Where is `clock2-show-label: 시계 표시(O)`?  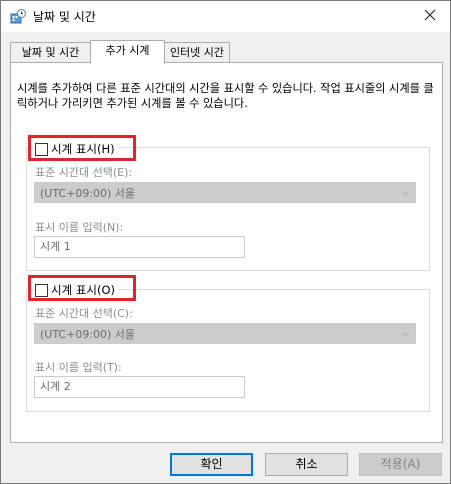
clock2-show-label: 시계 표시(O) is located at coordinates (83, 290).